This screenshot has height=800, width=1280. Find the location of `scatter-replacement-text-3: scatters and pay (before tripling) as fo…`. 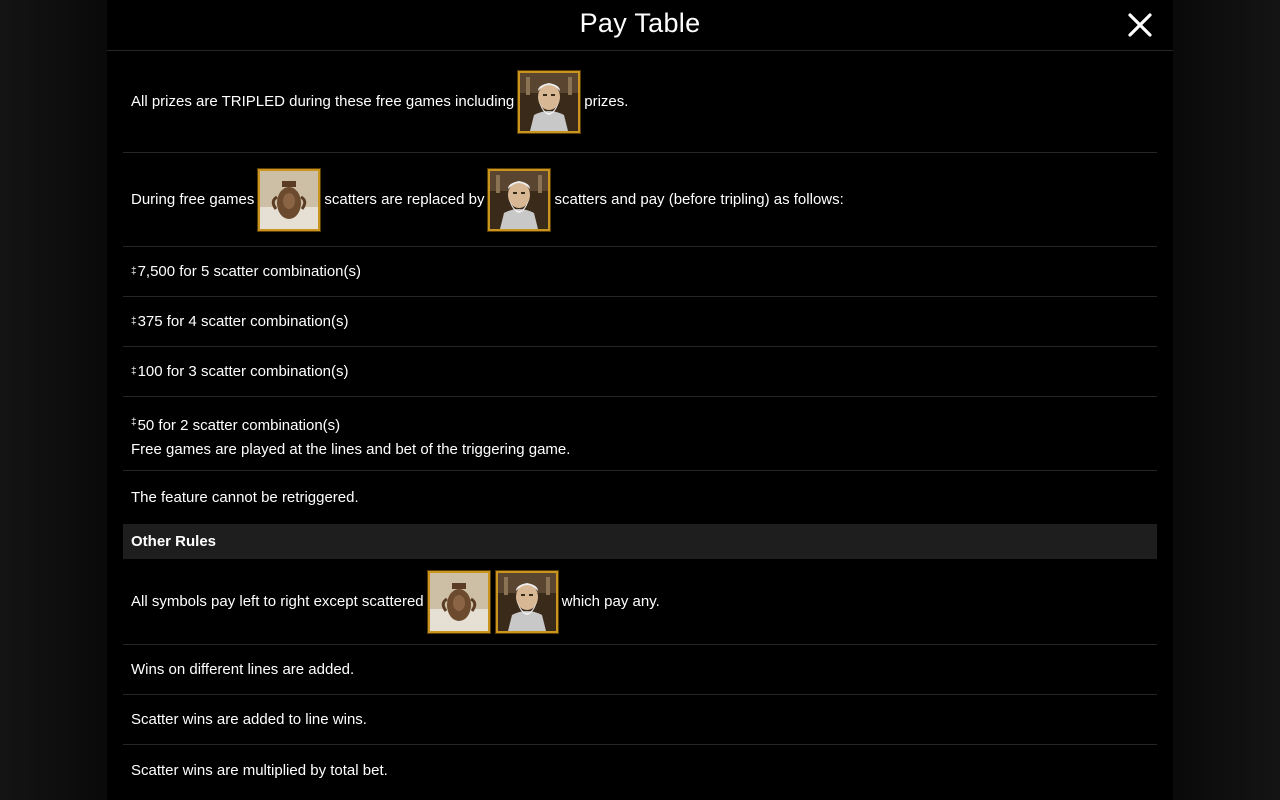

scatter-replacement-text-3: scatters and pay (before tripling) as fo… is located at coordinates (699, 199).